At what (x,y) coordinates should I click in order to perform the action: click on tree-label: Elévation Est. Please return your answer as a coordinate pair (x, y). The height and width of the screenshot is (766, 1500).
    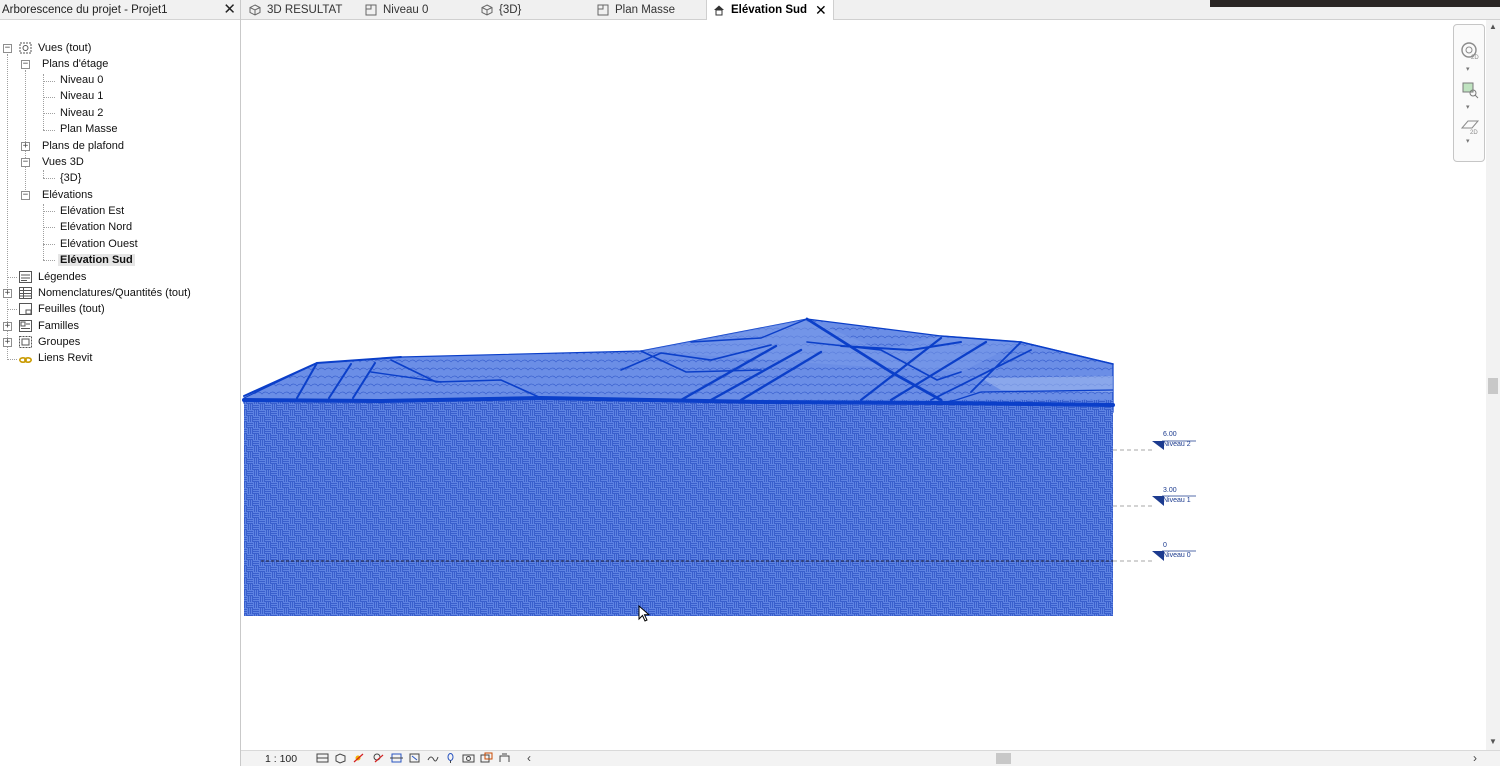
    Looking at the image, I should click on (92, 211).